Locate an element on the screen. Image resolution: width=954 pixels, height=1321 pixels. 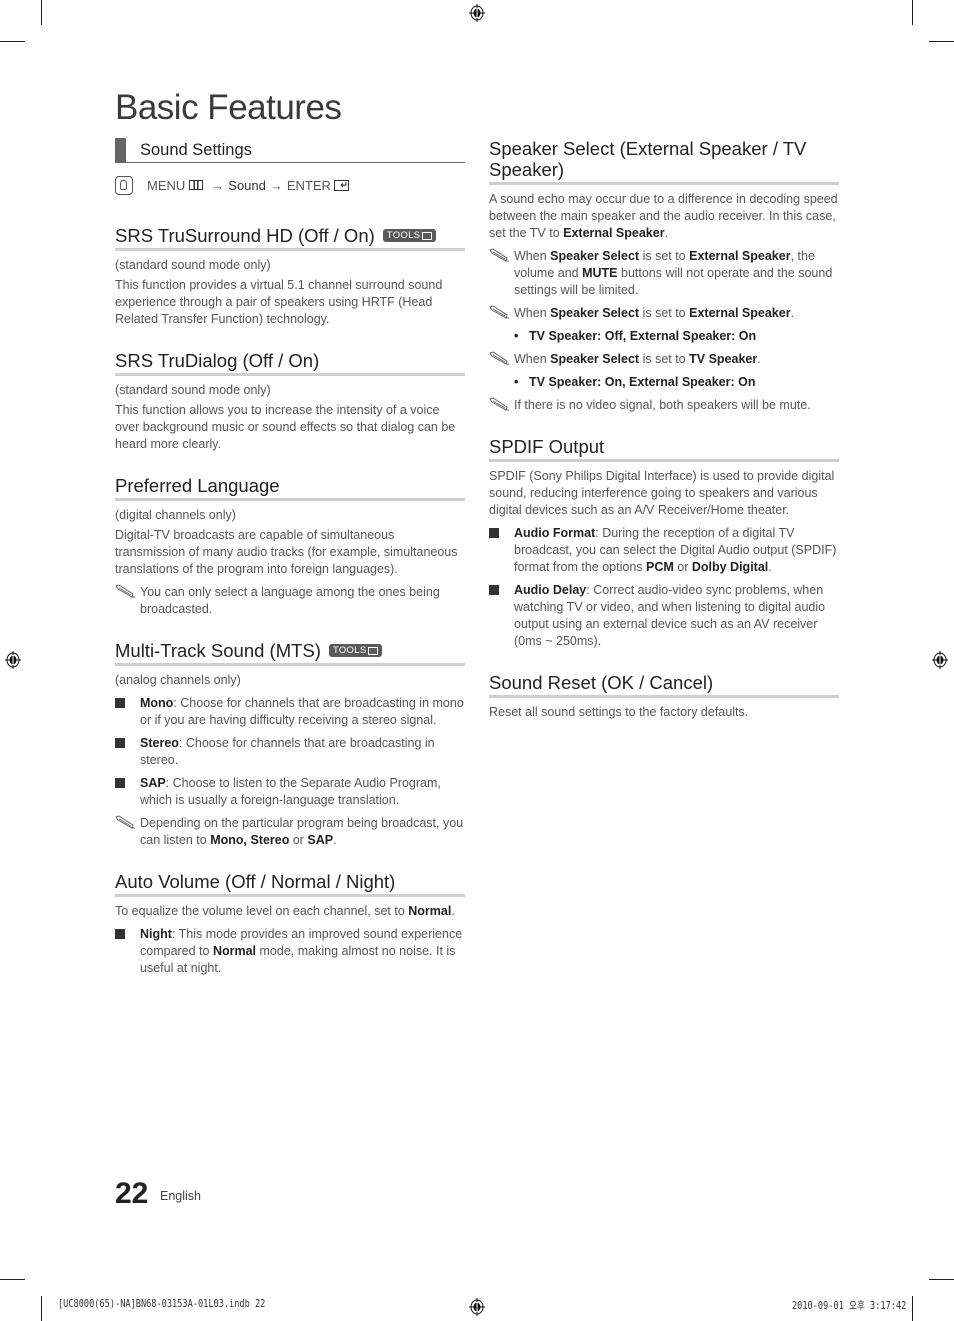
body-bold: Normal is located at coordinates (430, 911).